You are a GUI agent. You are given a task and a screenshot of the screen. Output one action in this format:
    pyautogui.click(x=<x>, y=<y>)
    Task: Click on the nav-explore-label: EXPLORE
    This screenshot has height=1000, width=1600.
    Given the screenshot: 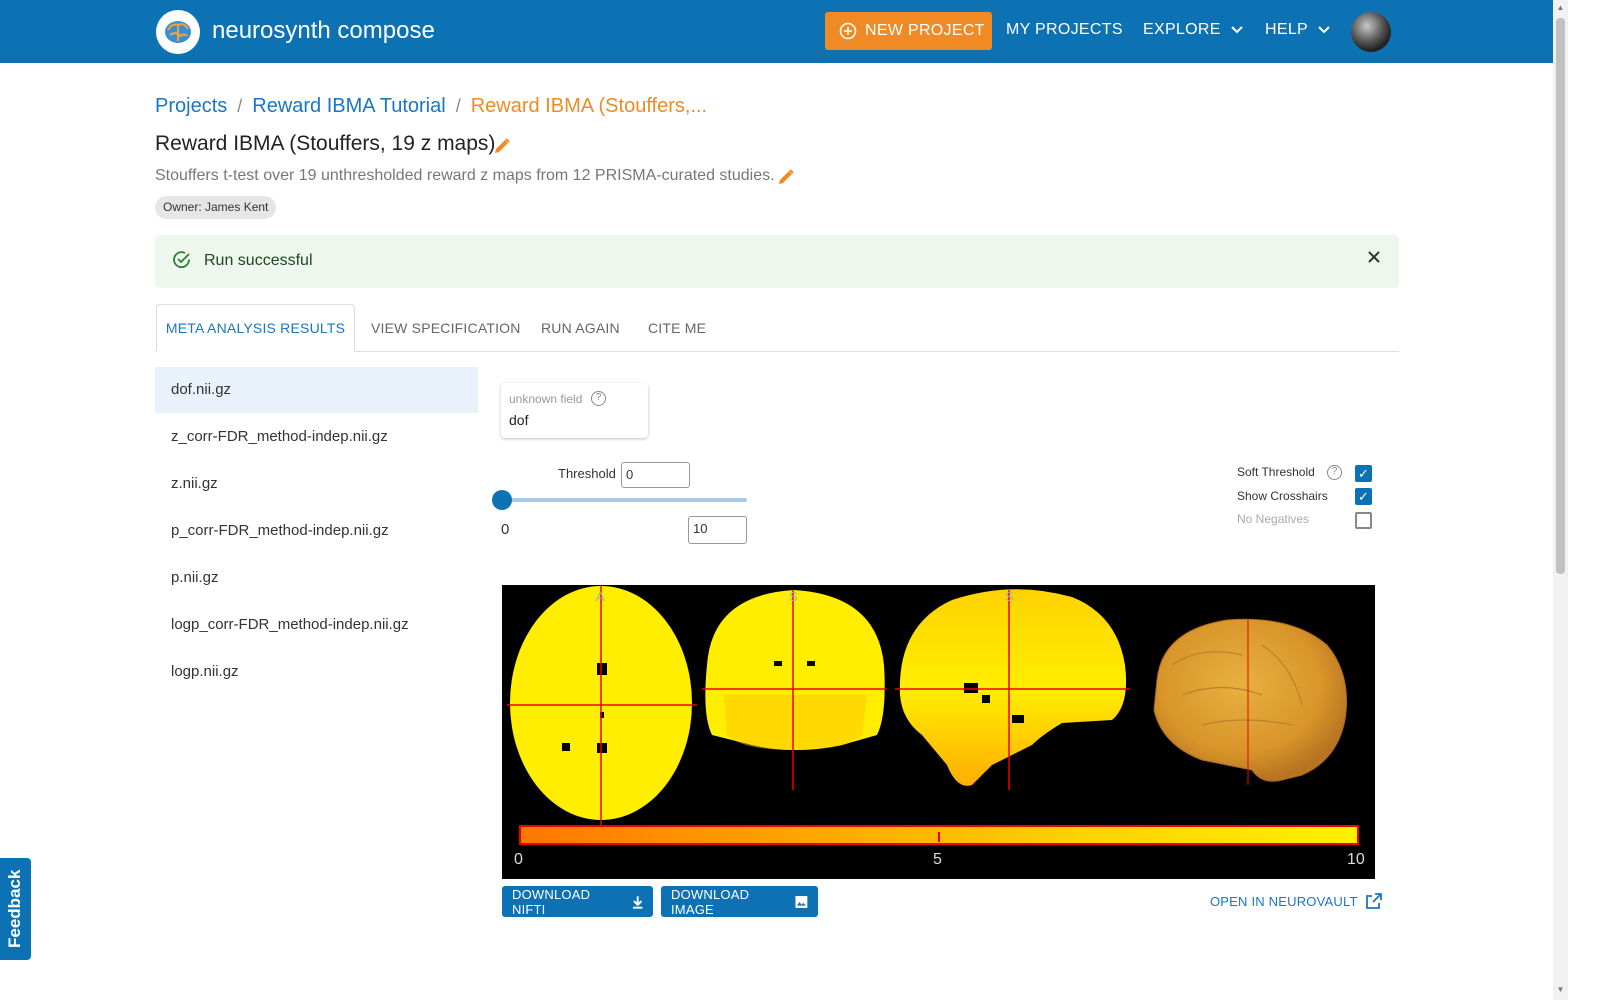 What is the action you would take?
    pyautogui.click(x=1182, y=29)
    